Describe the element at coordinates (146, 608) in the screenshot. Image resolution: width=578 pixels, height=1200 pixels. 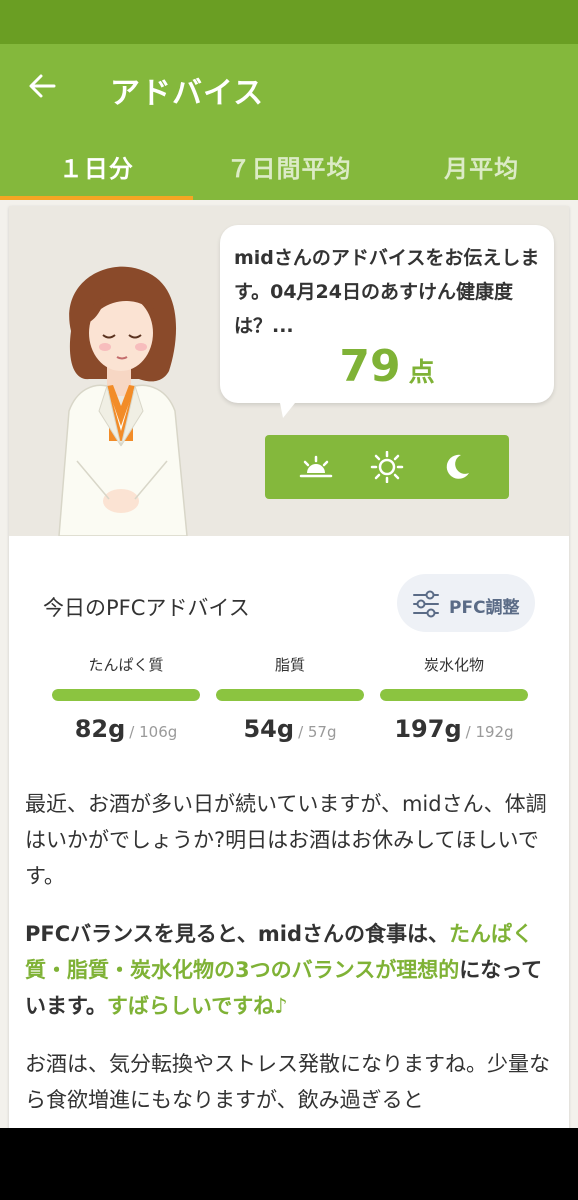
I see `pfc-advice-title: 今日のPFCアドバイス` at that location.